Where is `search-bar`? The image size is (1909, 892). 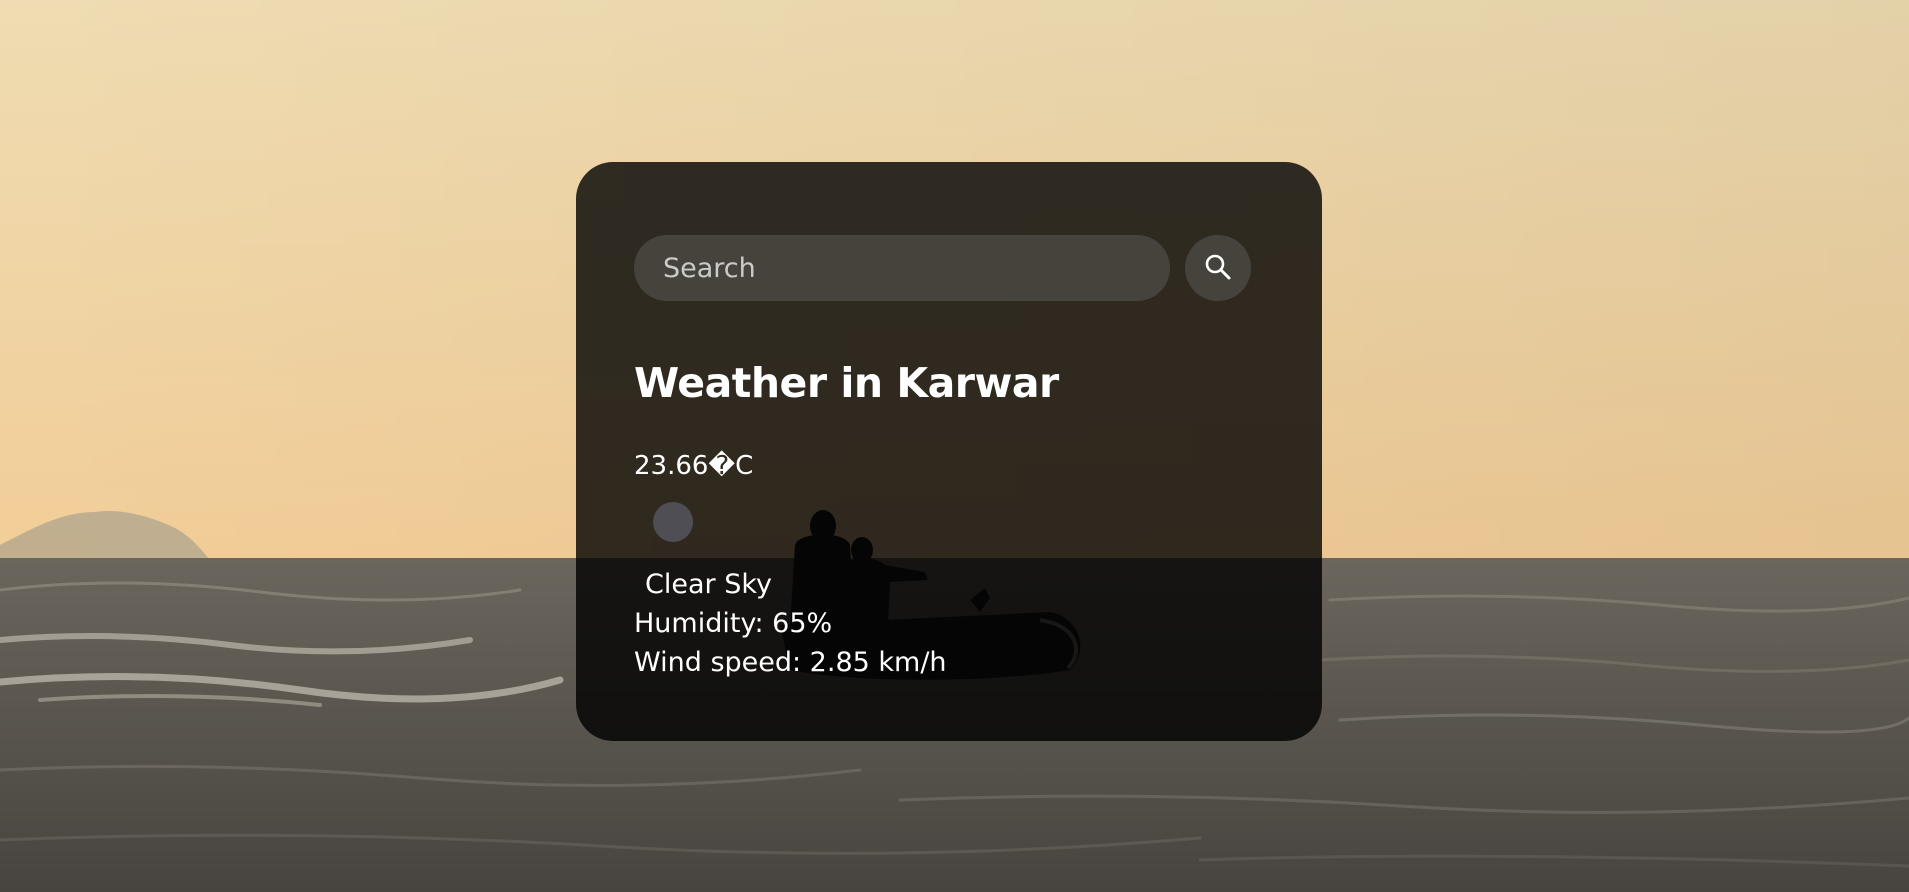 search-bar is located at coordinates (949, 268).